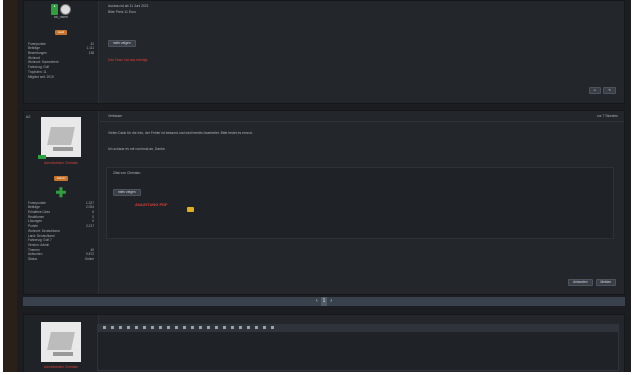  Describe the element at coordinates (200, 327) in the screenshot. I see `link-icon` at that location.